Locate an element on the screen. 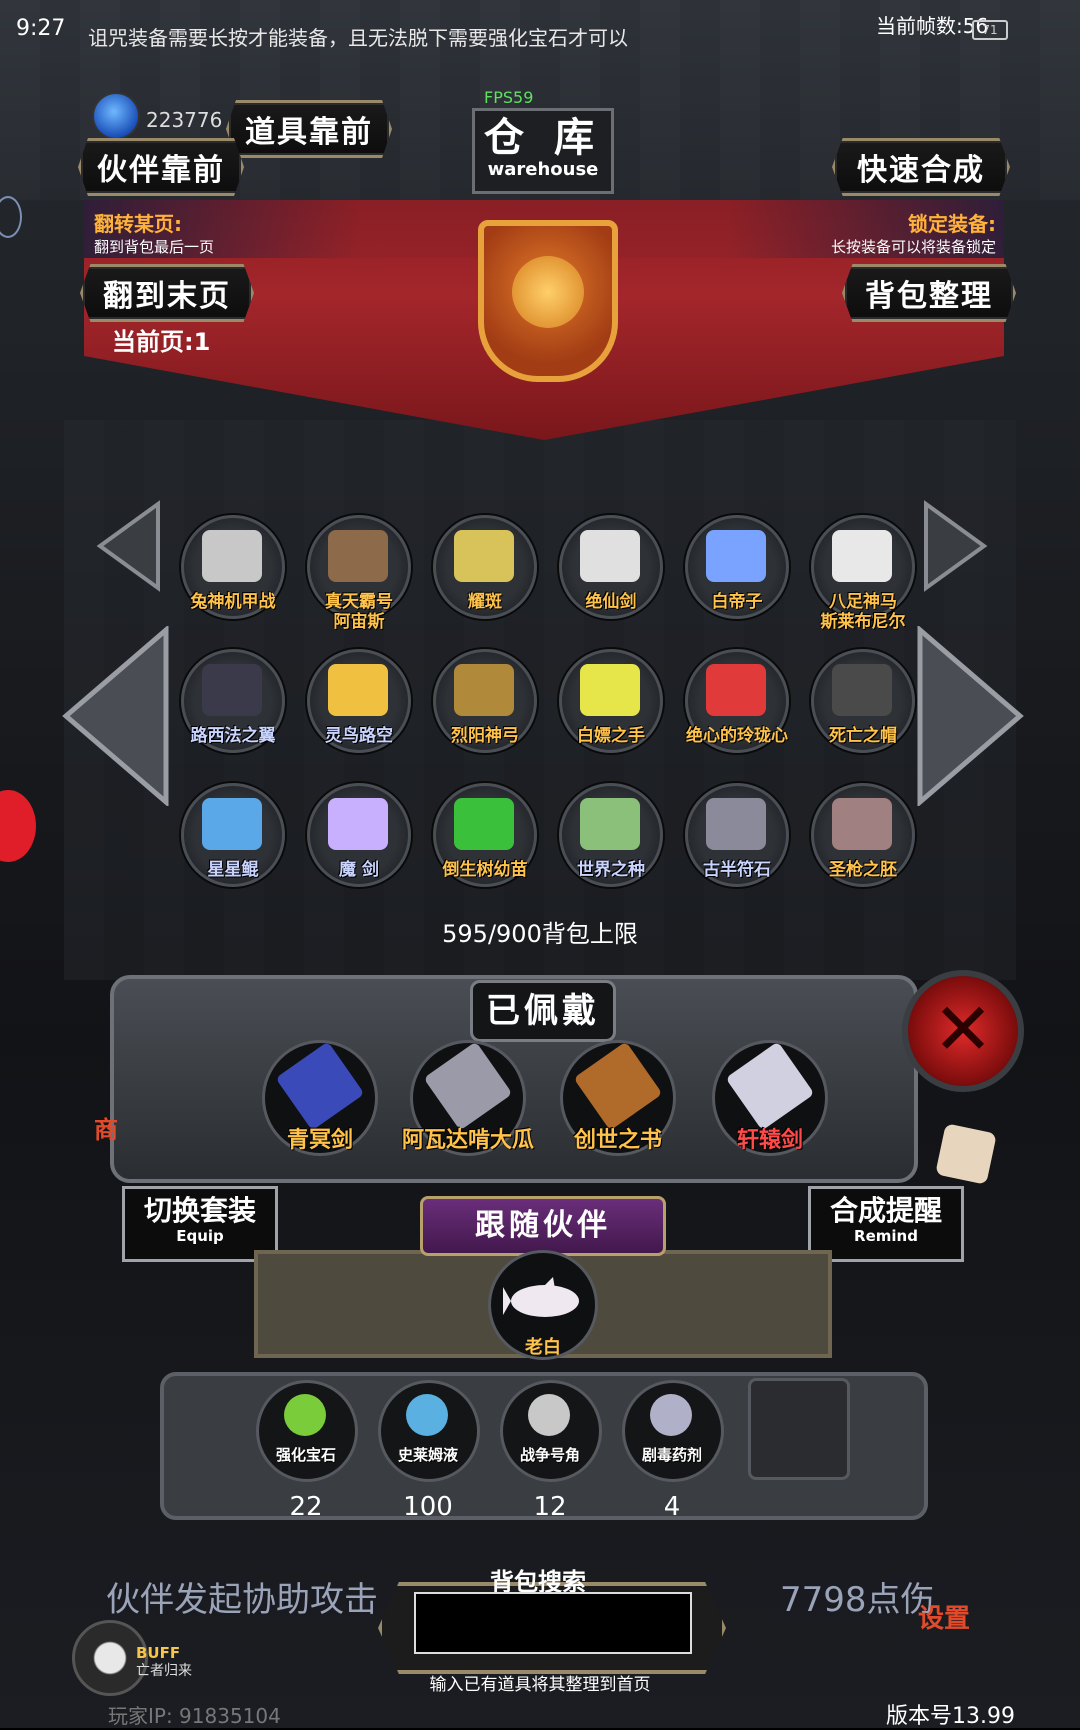 Image resolution: width=1080 pixels, height=1730 pixels. item-label: 烈阳神弓 is located at coordinates (485, 736).